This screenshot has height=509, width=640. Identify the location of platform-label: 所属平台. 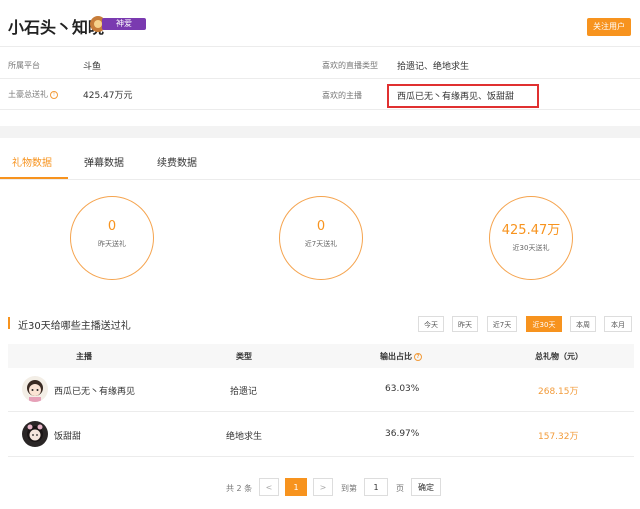
(24, 65).